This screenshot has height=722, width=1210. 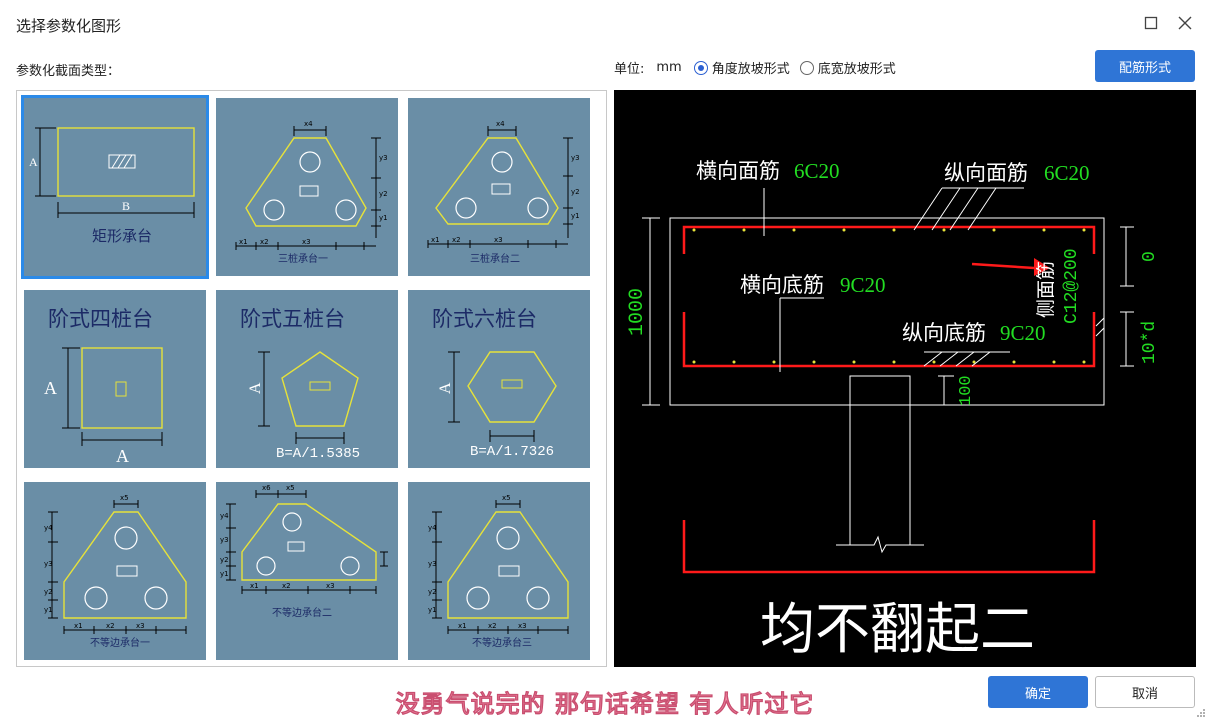 What do you see at coordinates (637, 312) in the screenshot?
I see `height-dim: 1000` at bounding box center [637, 312].